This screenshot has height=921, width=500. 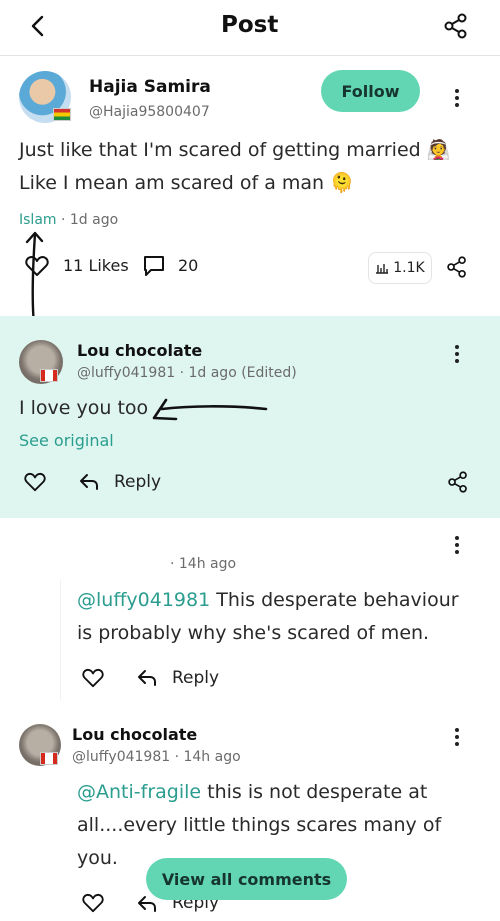 I want to click on views-count: 1.1K, so click(x=409, y=268).